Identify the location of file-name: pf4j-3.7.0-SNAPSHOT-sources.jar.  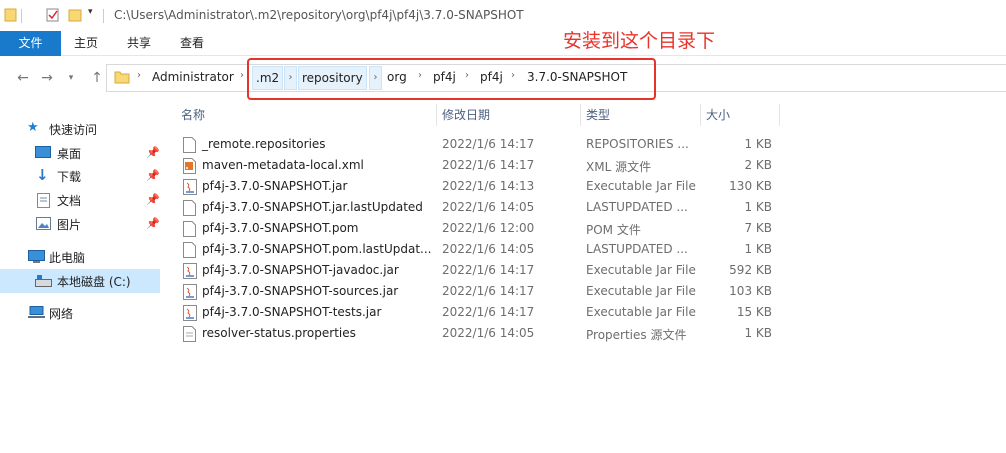
(300, 291).